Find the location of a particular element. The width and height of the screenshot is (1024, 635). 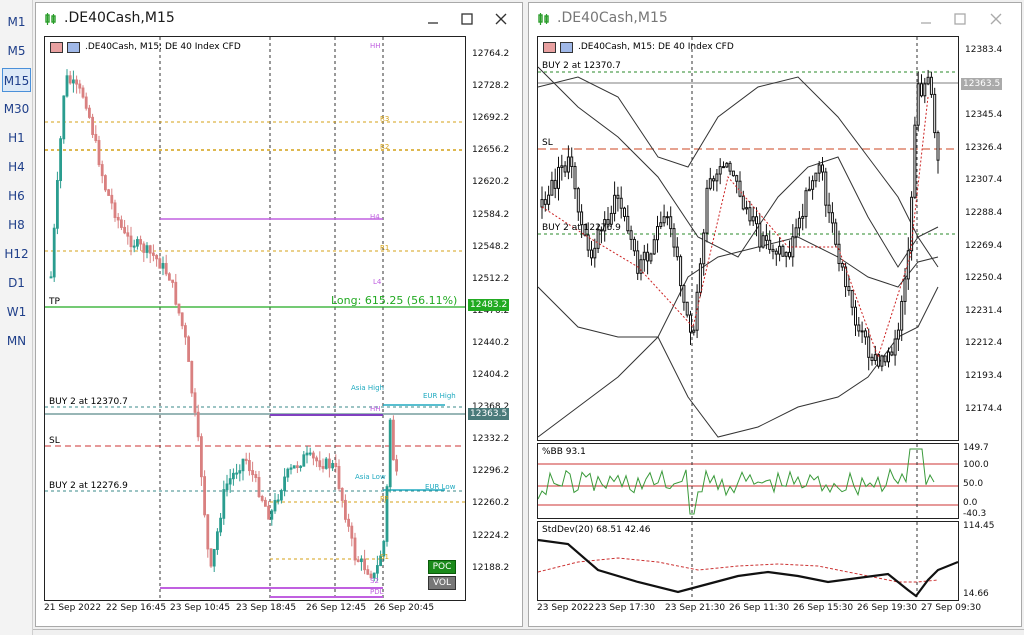

long-position-label: Long: 615.25 (56.11%) is located at coordinates (394, 300).